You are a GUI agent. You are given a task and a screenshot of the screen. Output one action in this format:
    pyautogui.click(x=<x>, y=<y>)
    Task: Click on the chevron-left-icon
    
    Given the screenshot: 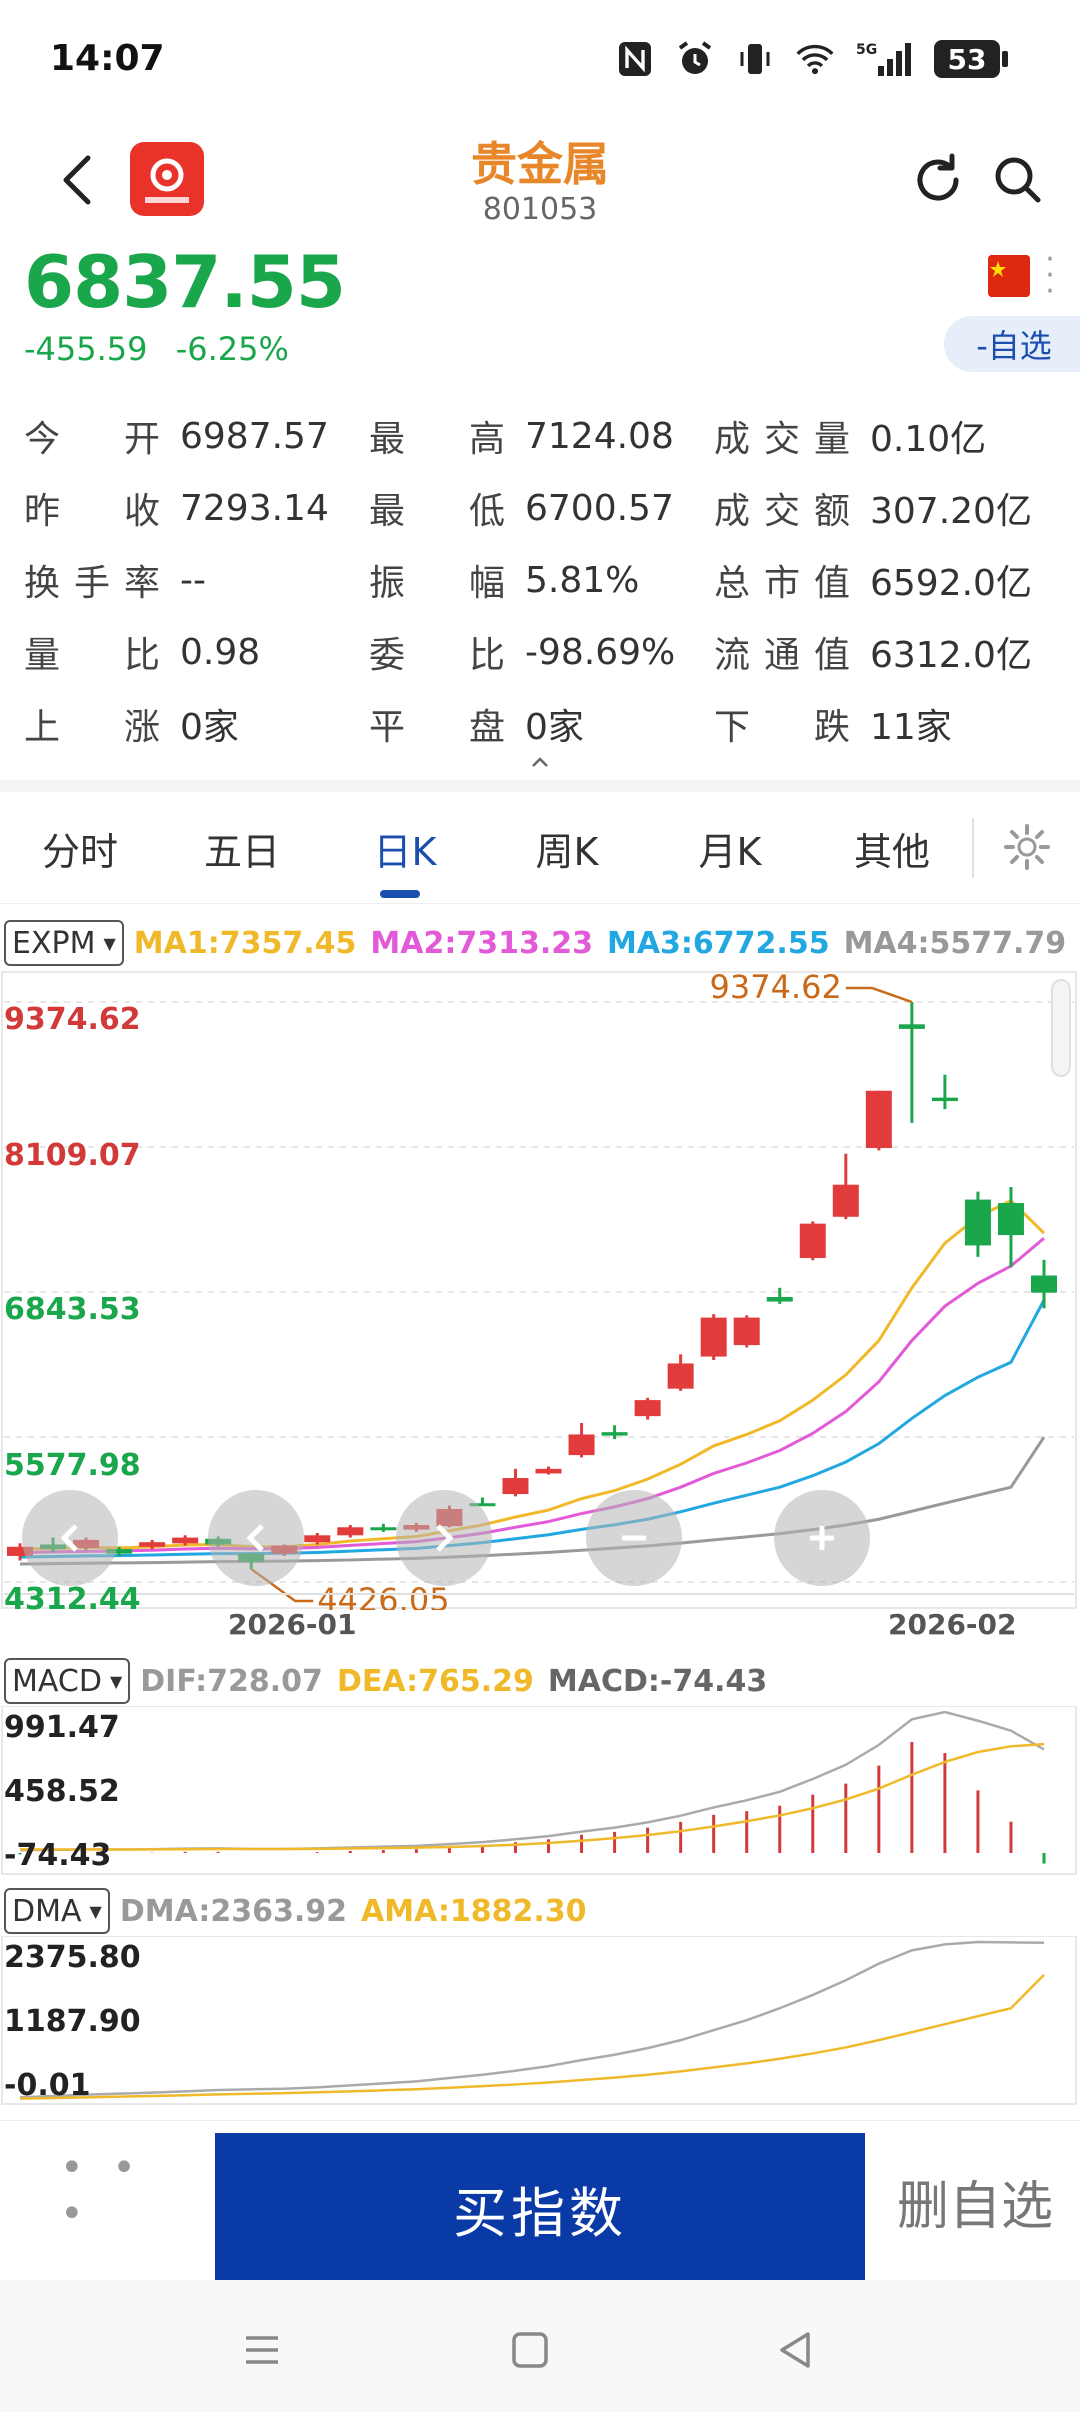 What is the action you would take?
    pyautogui.click(x=255, y=1538)
    